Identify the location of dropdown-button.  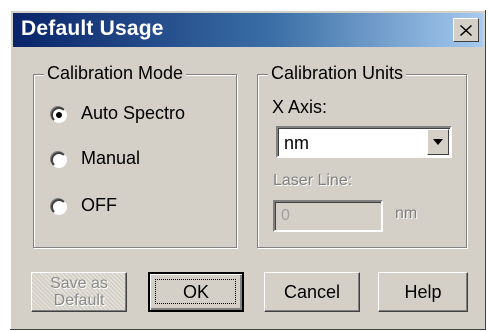
(438, 142).